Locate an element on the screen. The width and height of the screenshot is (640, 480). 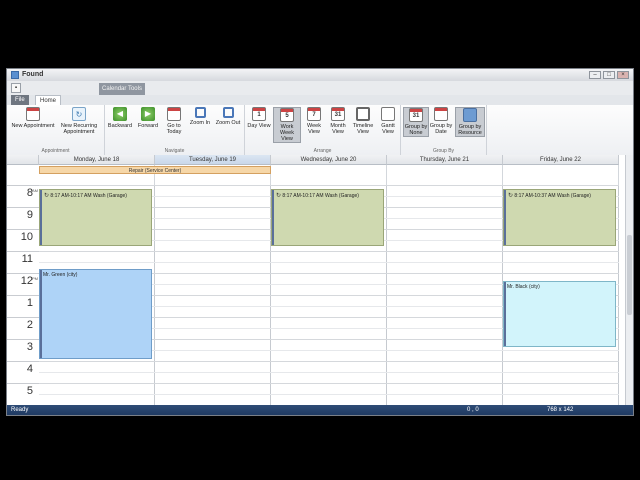
status-coordinates: 0 , 0 is located at coordinates (473, 410).